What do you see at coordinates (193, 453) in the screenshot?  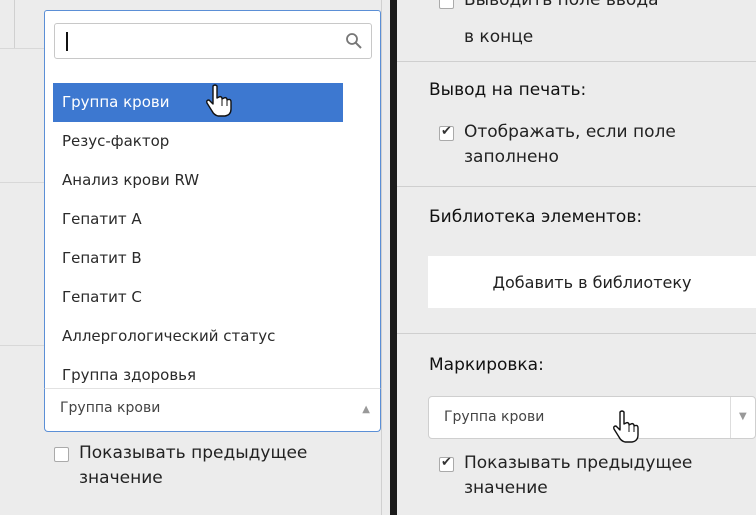 I see `show-previous-label: Показывать предыдущее` at bounding box center [193, 453].